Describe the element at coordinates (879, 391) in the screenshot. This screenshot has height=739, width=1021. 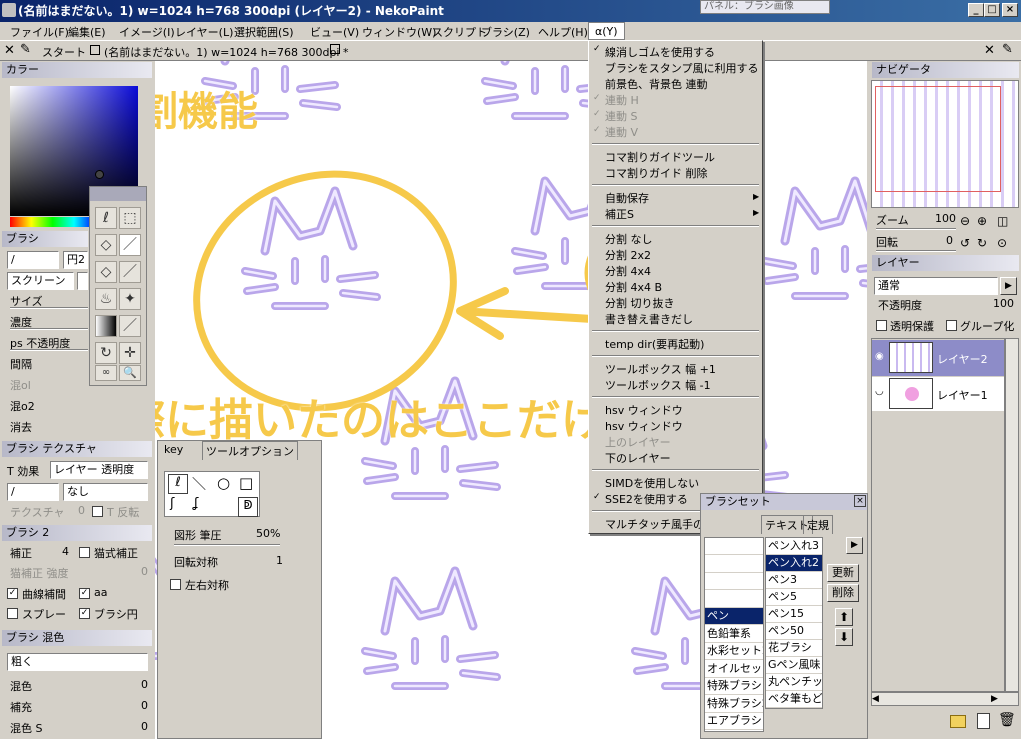
I see `eye-icon: ◡` at that location.